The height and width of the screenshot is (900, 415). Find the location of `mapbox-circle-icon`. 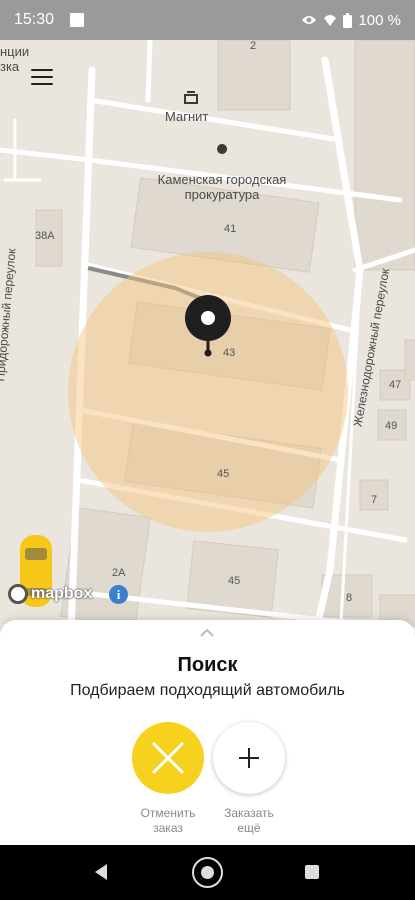

mapbox-circle-icon is located at coordinates (18, 594).